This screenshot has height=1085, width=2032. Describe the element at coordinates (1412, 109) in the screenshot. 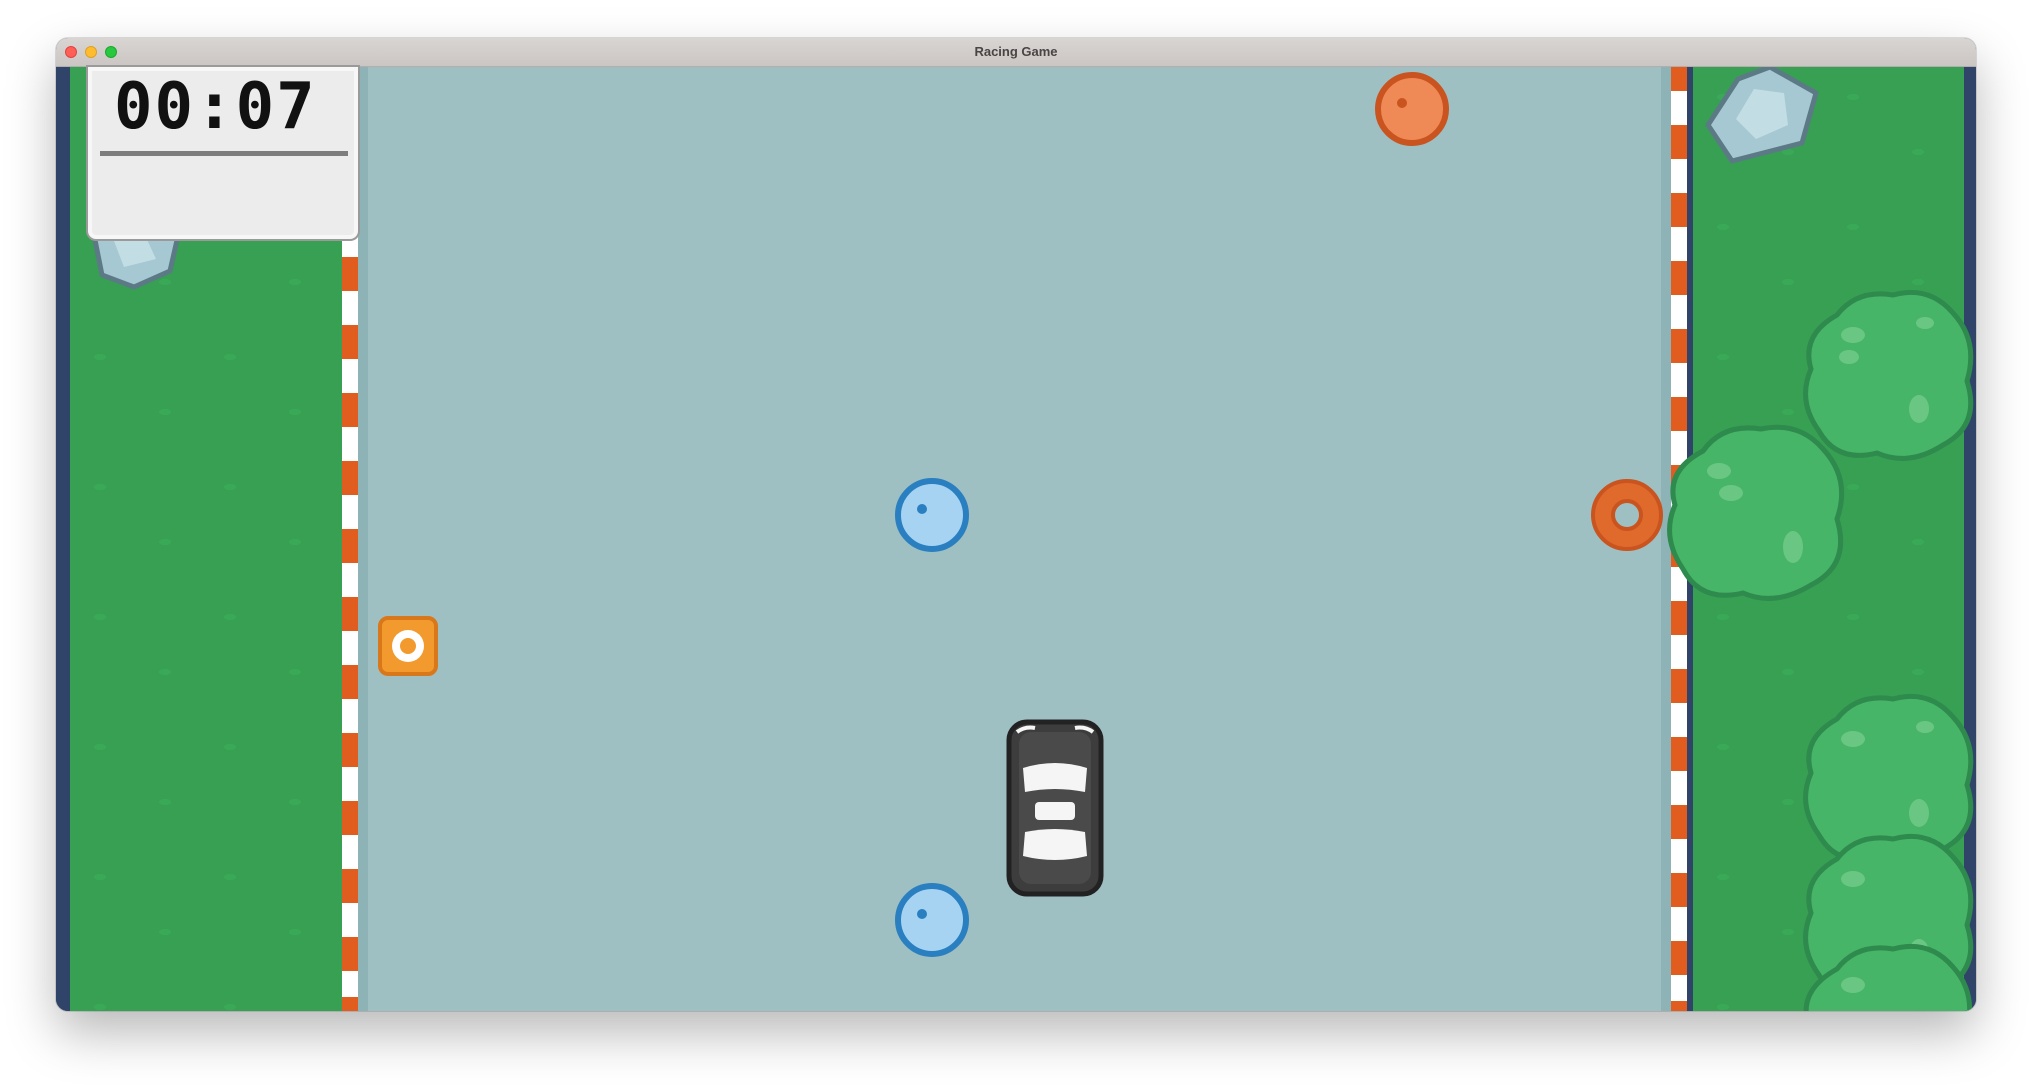

I see `orange-orb-icon` at that location.